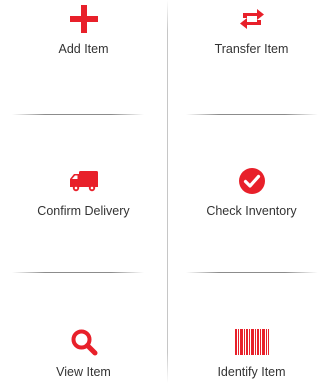 The image size is (335, 383). What do you see at coordinates (83, 372) in the screenshot?
I see `view-item-label: View Item` at bounding box center [83, 372].